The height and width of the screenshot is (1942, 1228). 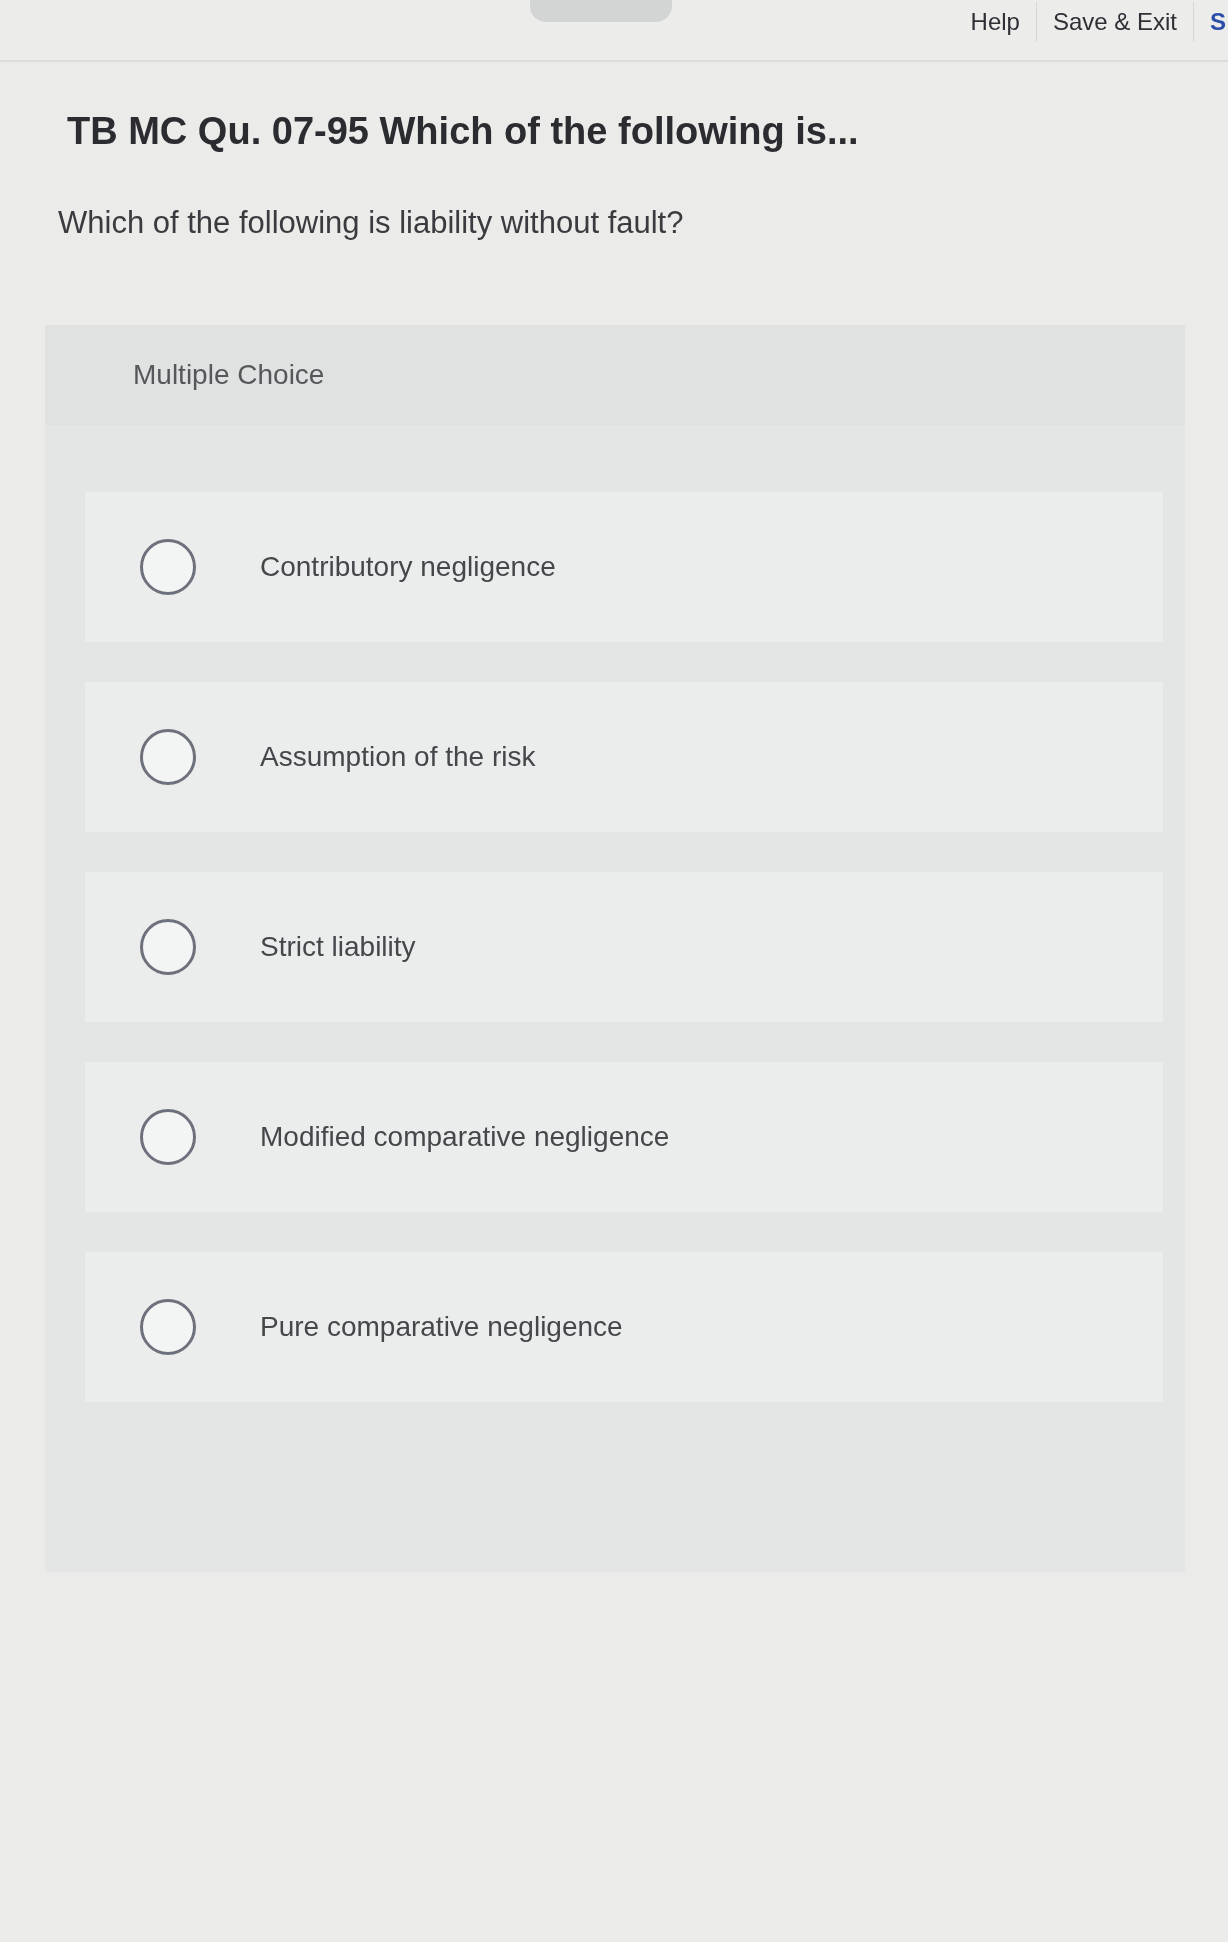 What do you see at coordinates (229, 375) in the screenshot?
I see `question-type-label: Multiple Choice` at bounding box center [229, 375].